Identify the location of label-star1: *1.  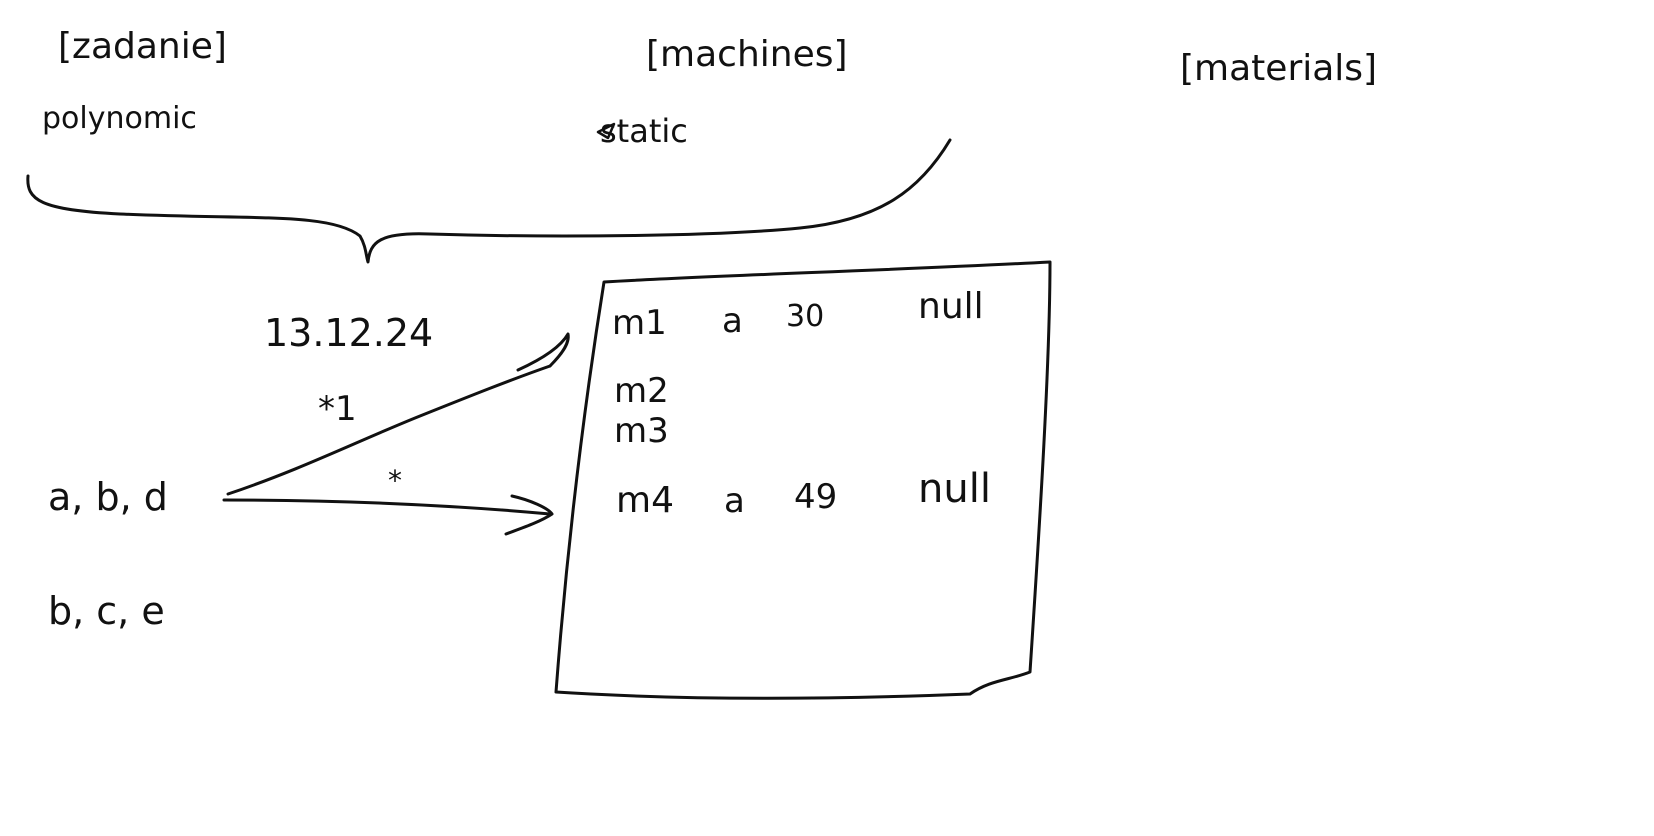
(337, 409).